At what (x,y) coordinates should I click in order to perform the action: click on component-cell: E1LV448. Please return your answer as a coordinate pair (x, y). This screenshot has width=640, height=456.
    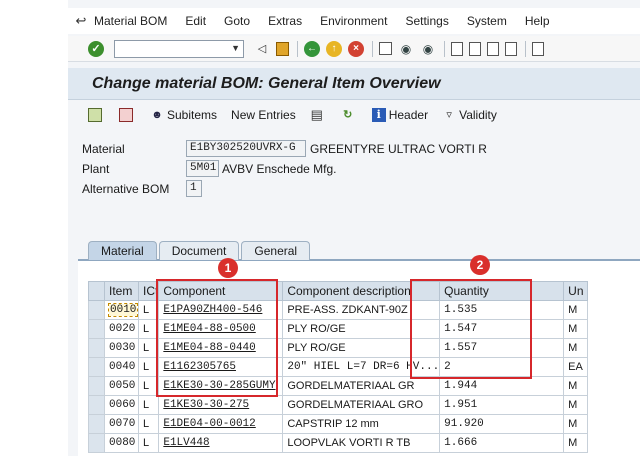
    Looking at the image, I should click on (221, 443).